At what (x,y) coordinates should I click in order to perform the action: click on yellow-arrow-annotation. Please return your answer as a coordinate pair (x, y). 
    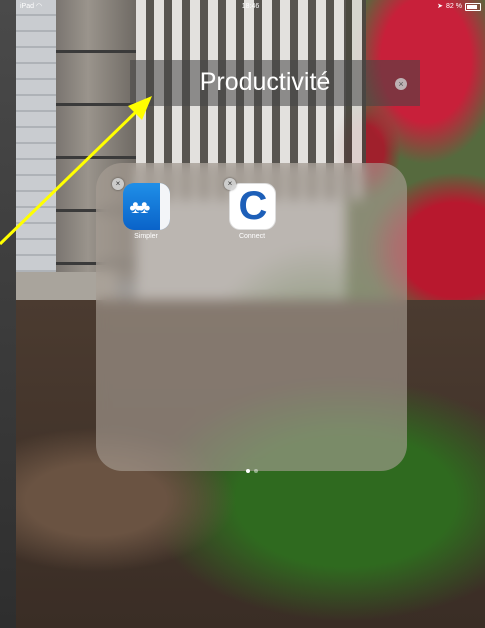
    Looking at the image, I should click on (76, 171).